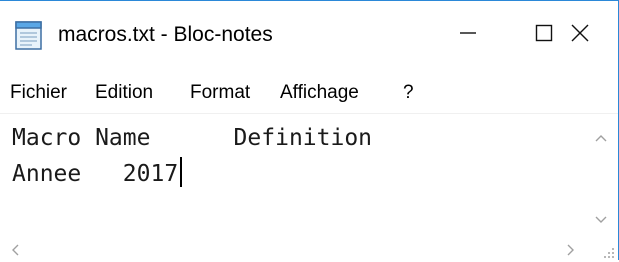 Image resolution: width=619 pixels, height=262 pixels. I want to click on chevron-left-icon, so click(15, 251).